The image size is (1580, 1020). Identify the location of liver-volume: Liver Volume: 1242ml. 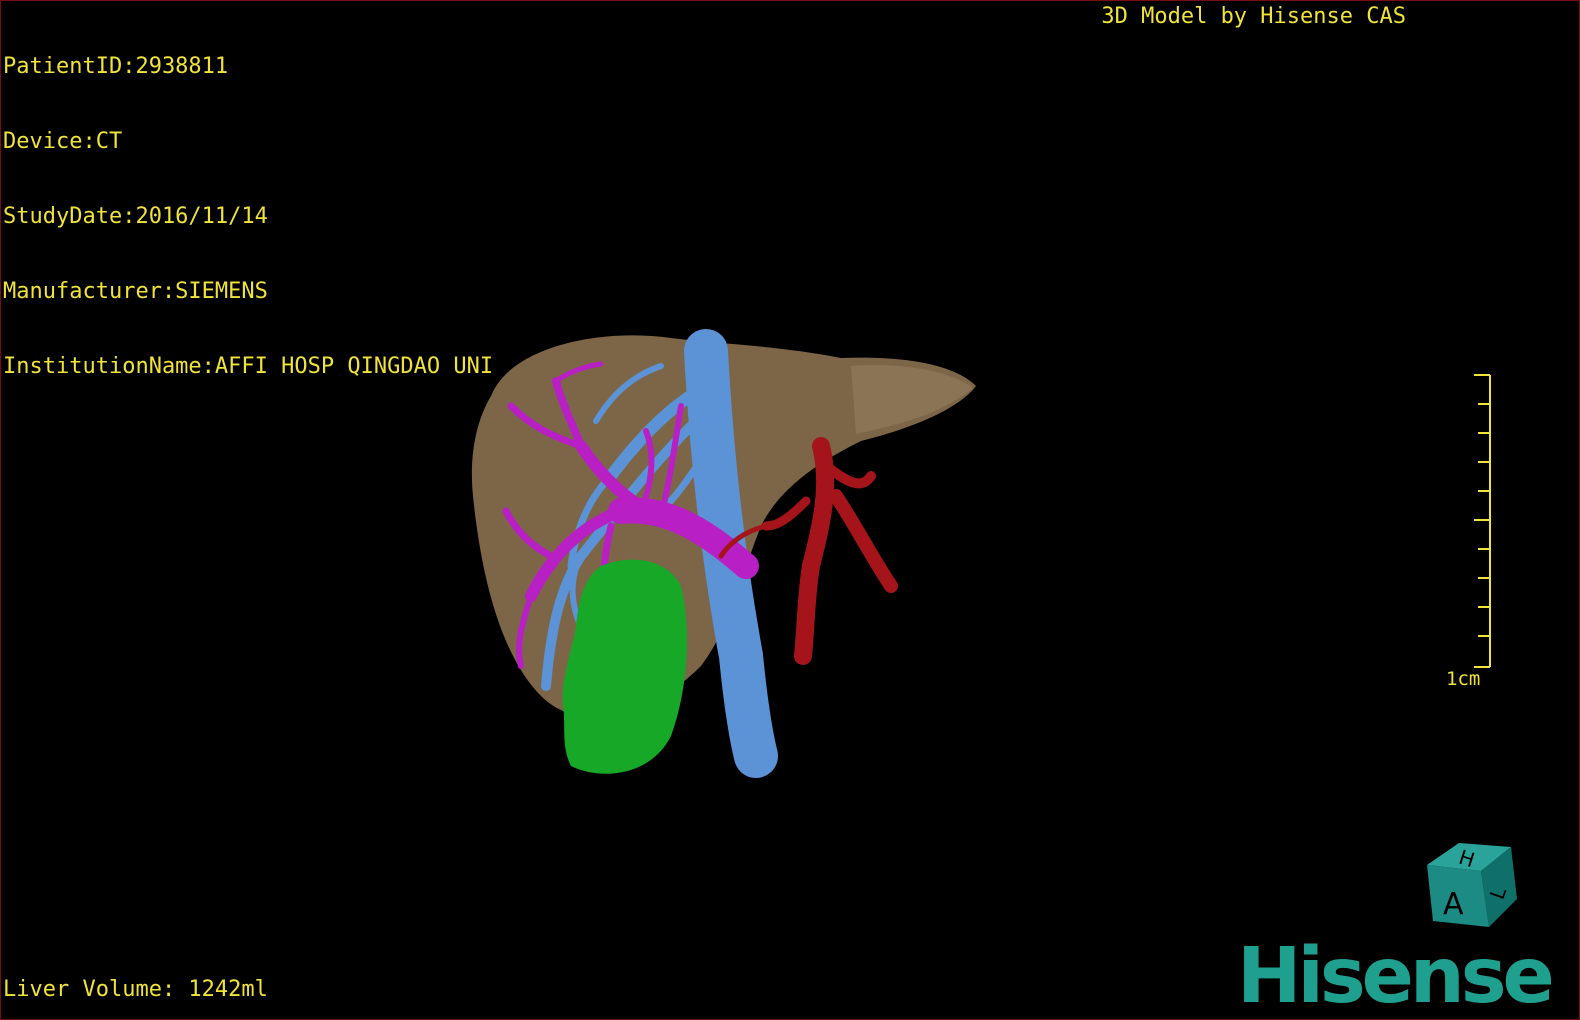
(135, 989).